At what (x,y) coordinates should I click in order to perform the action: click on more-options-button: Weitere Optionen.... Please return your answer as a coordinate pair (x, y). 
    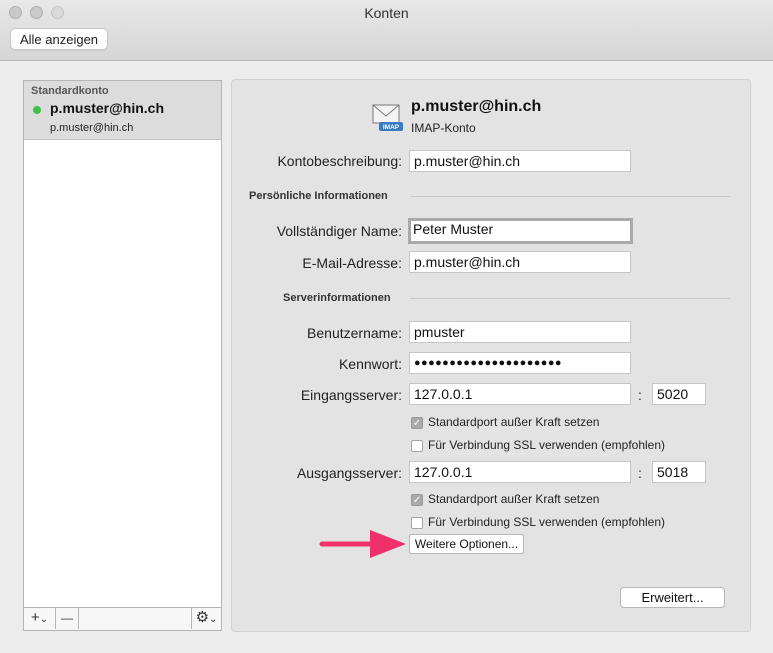
    Looking at the image, I should click on (466, 544).